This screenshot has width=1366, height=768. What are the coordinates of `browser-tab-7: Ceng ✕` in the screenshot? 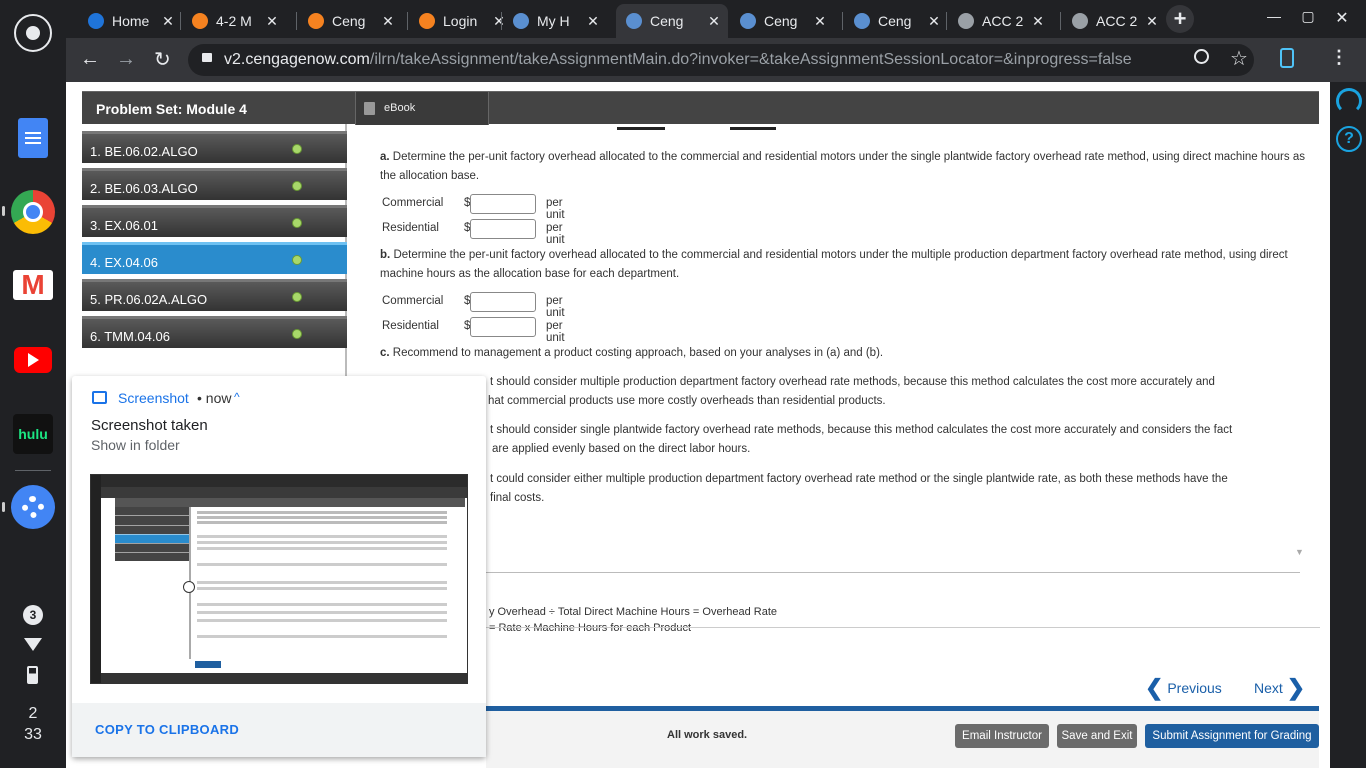 It's located at (782, 21).